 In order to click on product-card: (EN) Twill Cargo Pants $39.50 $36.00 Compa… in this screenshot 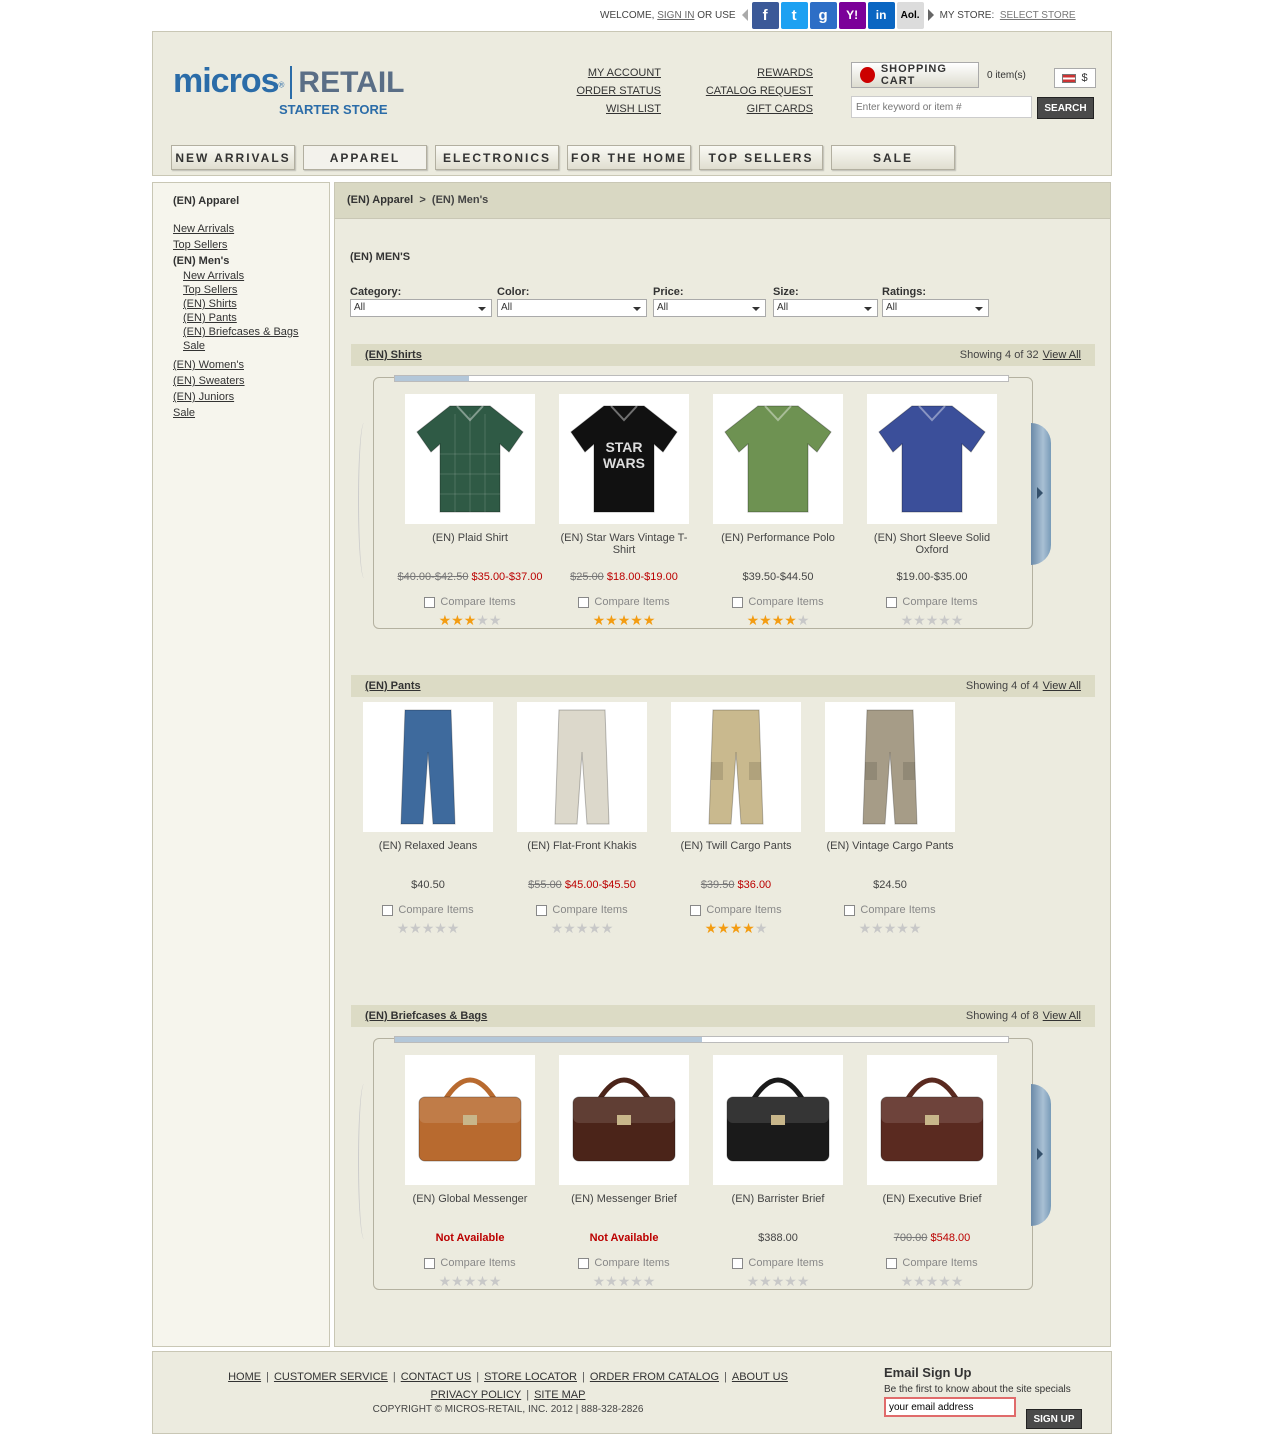, I will do `click(736, 819)`.